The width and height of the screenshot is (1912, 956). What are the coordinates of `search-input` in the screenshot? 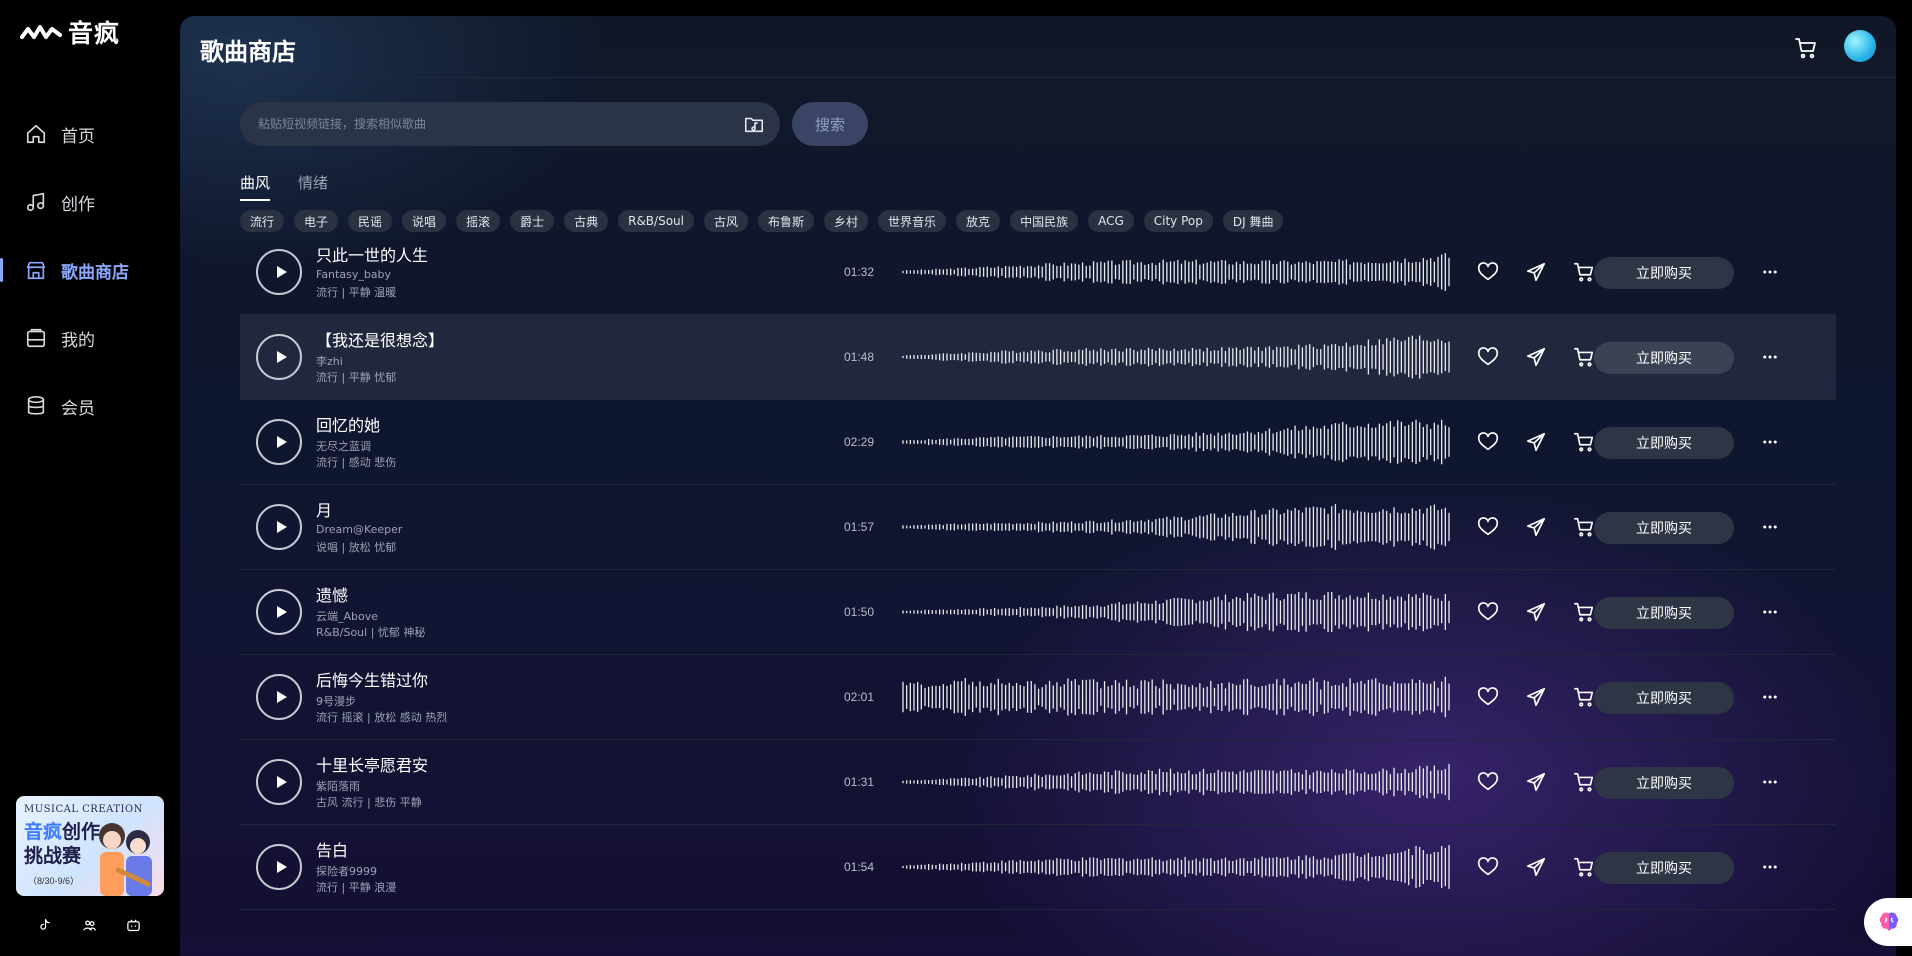 It's located at (488, 124).